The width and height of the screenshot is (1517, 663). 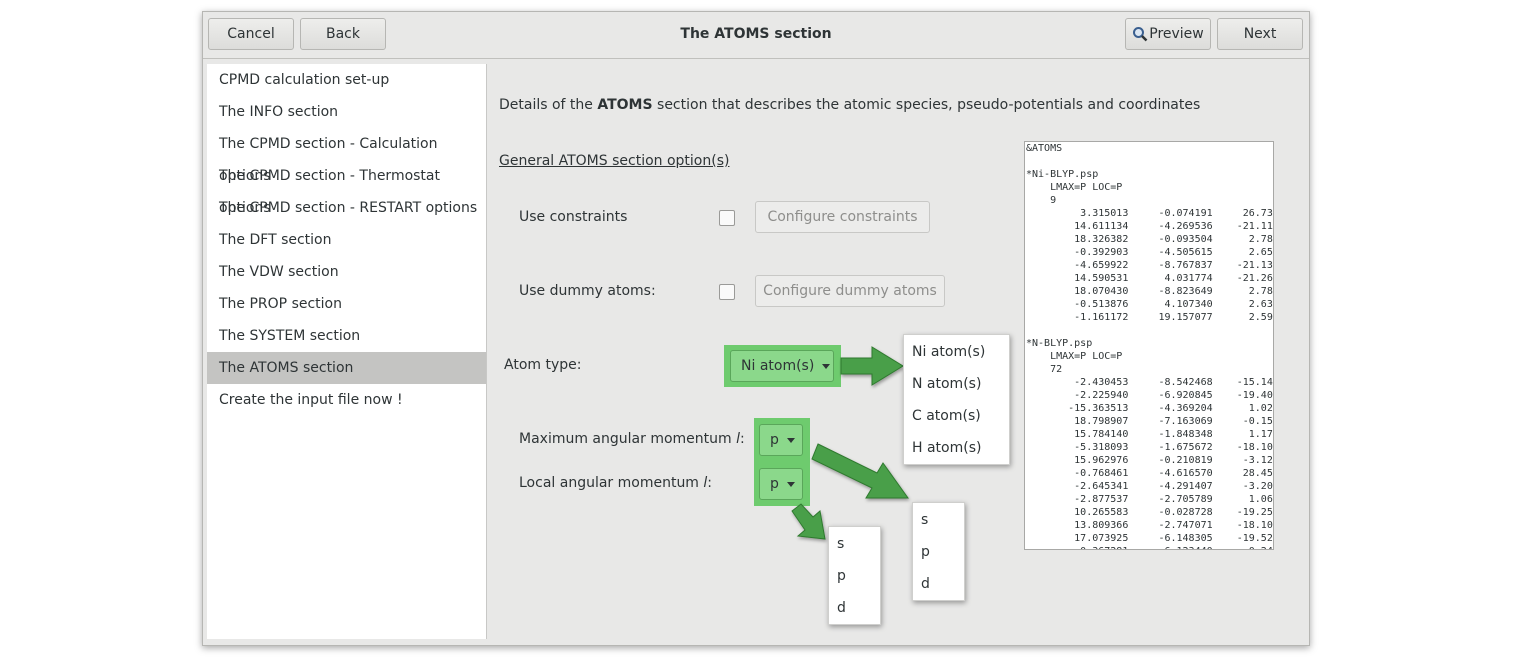 I want to click on max-l-option-s: s, so click(x=924, y=520).